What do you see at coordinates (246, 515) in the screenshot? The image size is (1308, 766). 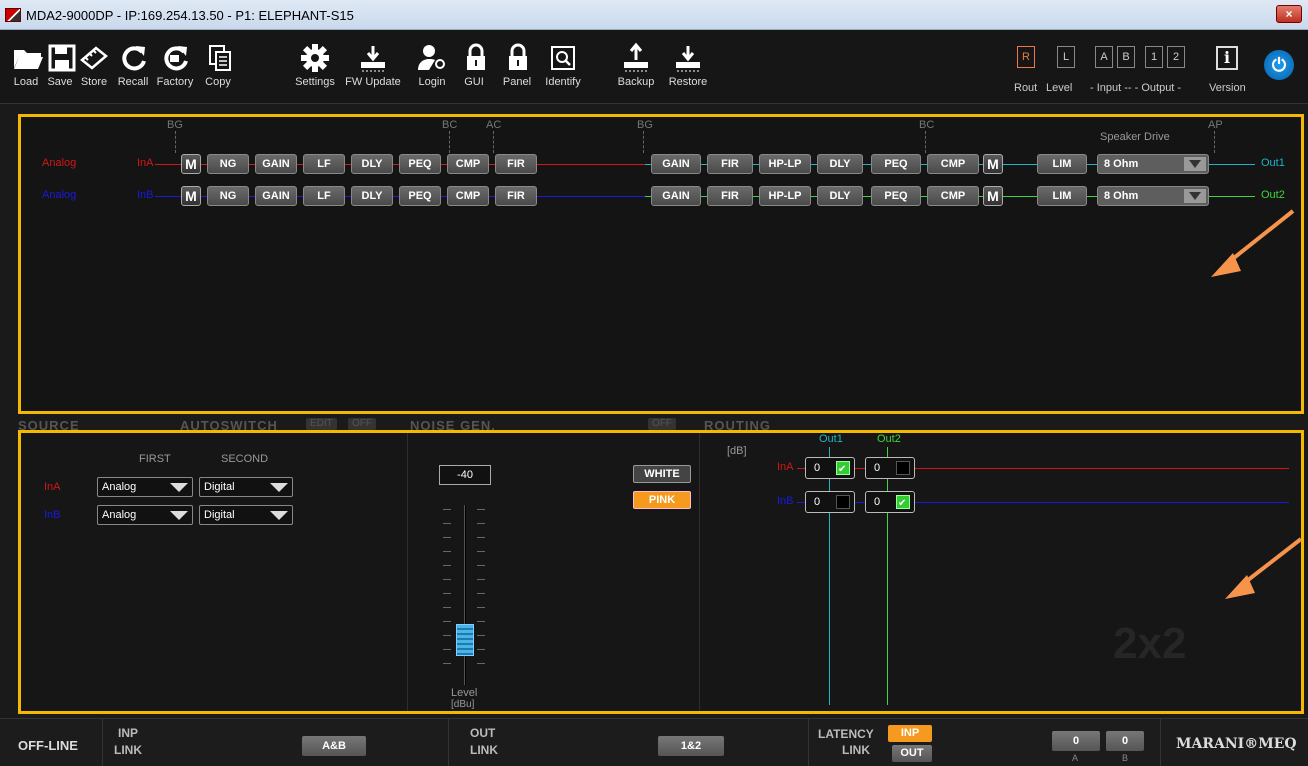 I see `inb-second-source-select: Digital` at bounding box center [246, 515].